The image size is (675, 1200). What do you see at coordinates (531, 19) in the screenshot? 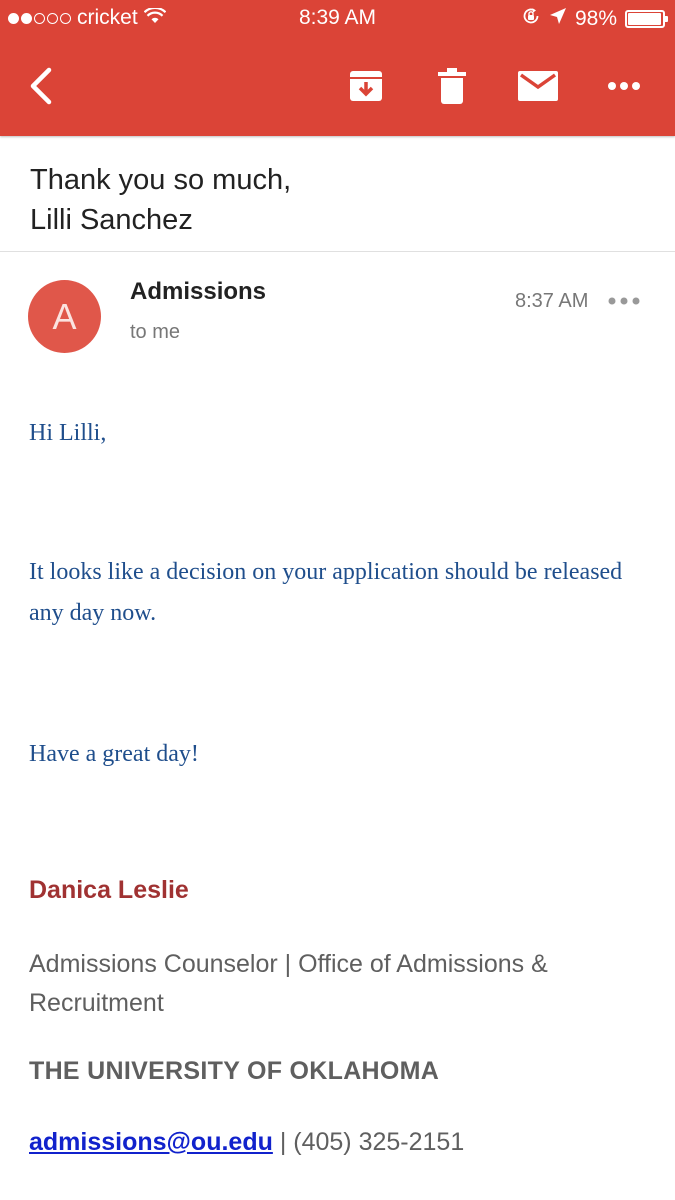
I see `rotation-lock-icon` at bounding box center [531, 19].